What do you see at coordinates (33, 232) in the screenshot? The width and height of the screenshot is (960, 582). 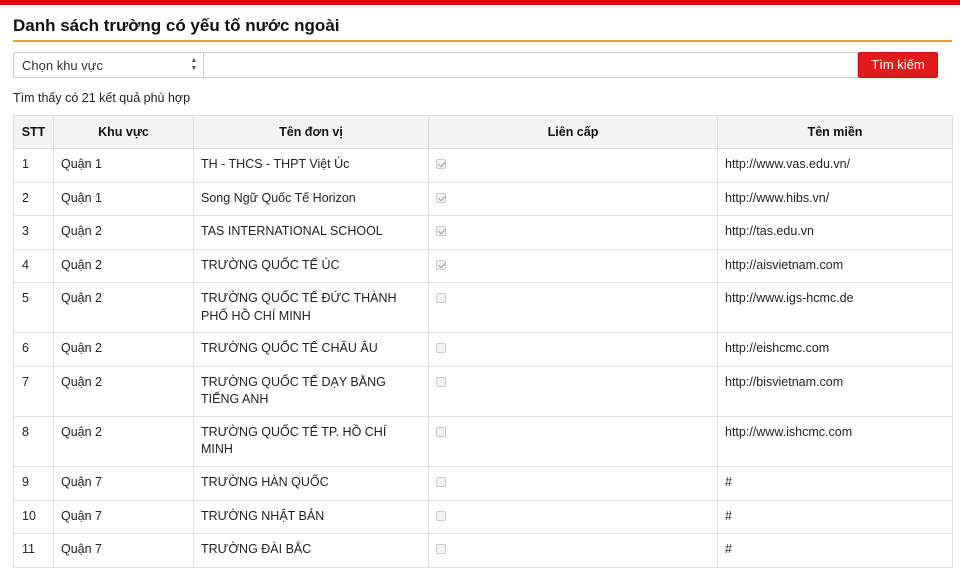 I see `cell-stt: 3` at bounding box center [33, 232].